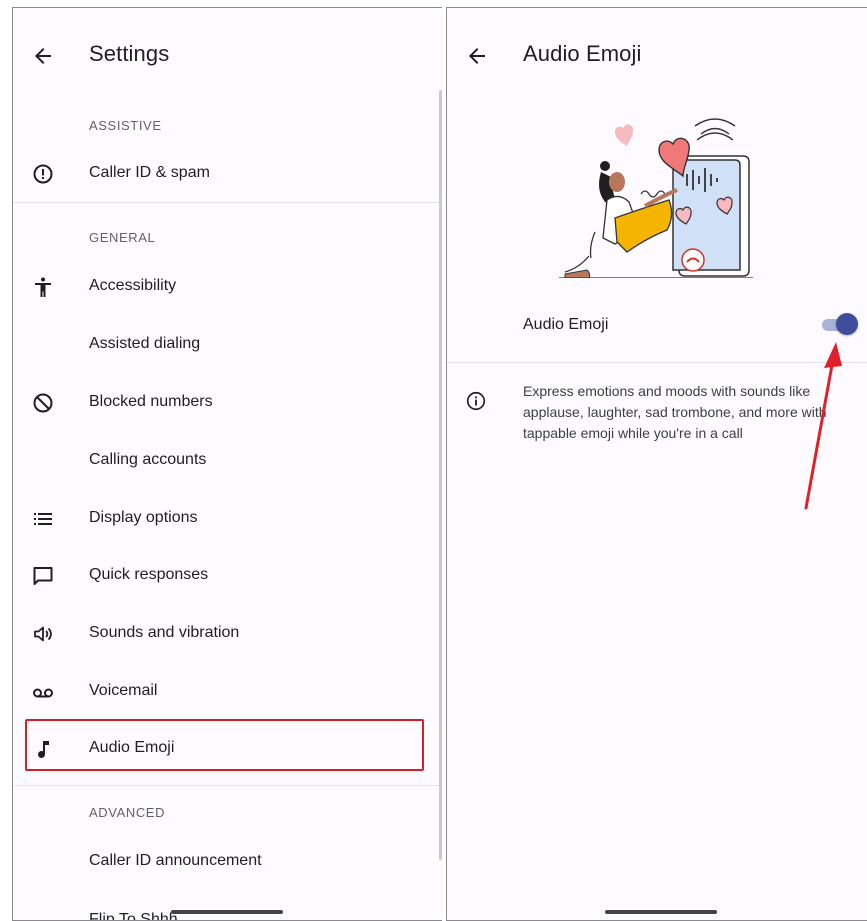 This screenshot has width=867, height=921. What do you see at coordinates (143, 517) in the screenshot?
I see `settings-item-label: Display options` at bounding box center [143, 517].